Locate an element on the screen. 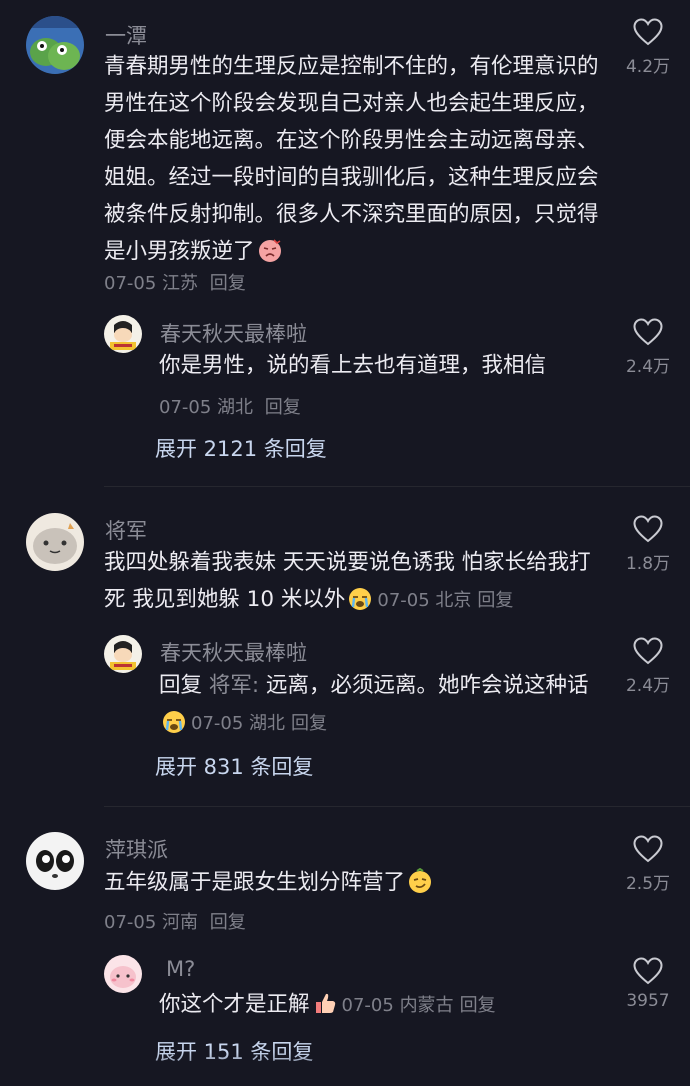 Image resolution: width=690 pixels, height=1086 pixels. reply-body: 你这个才是正解 is located at coordinates (234, 1004).